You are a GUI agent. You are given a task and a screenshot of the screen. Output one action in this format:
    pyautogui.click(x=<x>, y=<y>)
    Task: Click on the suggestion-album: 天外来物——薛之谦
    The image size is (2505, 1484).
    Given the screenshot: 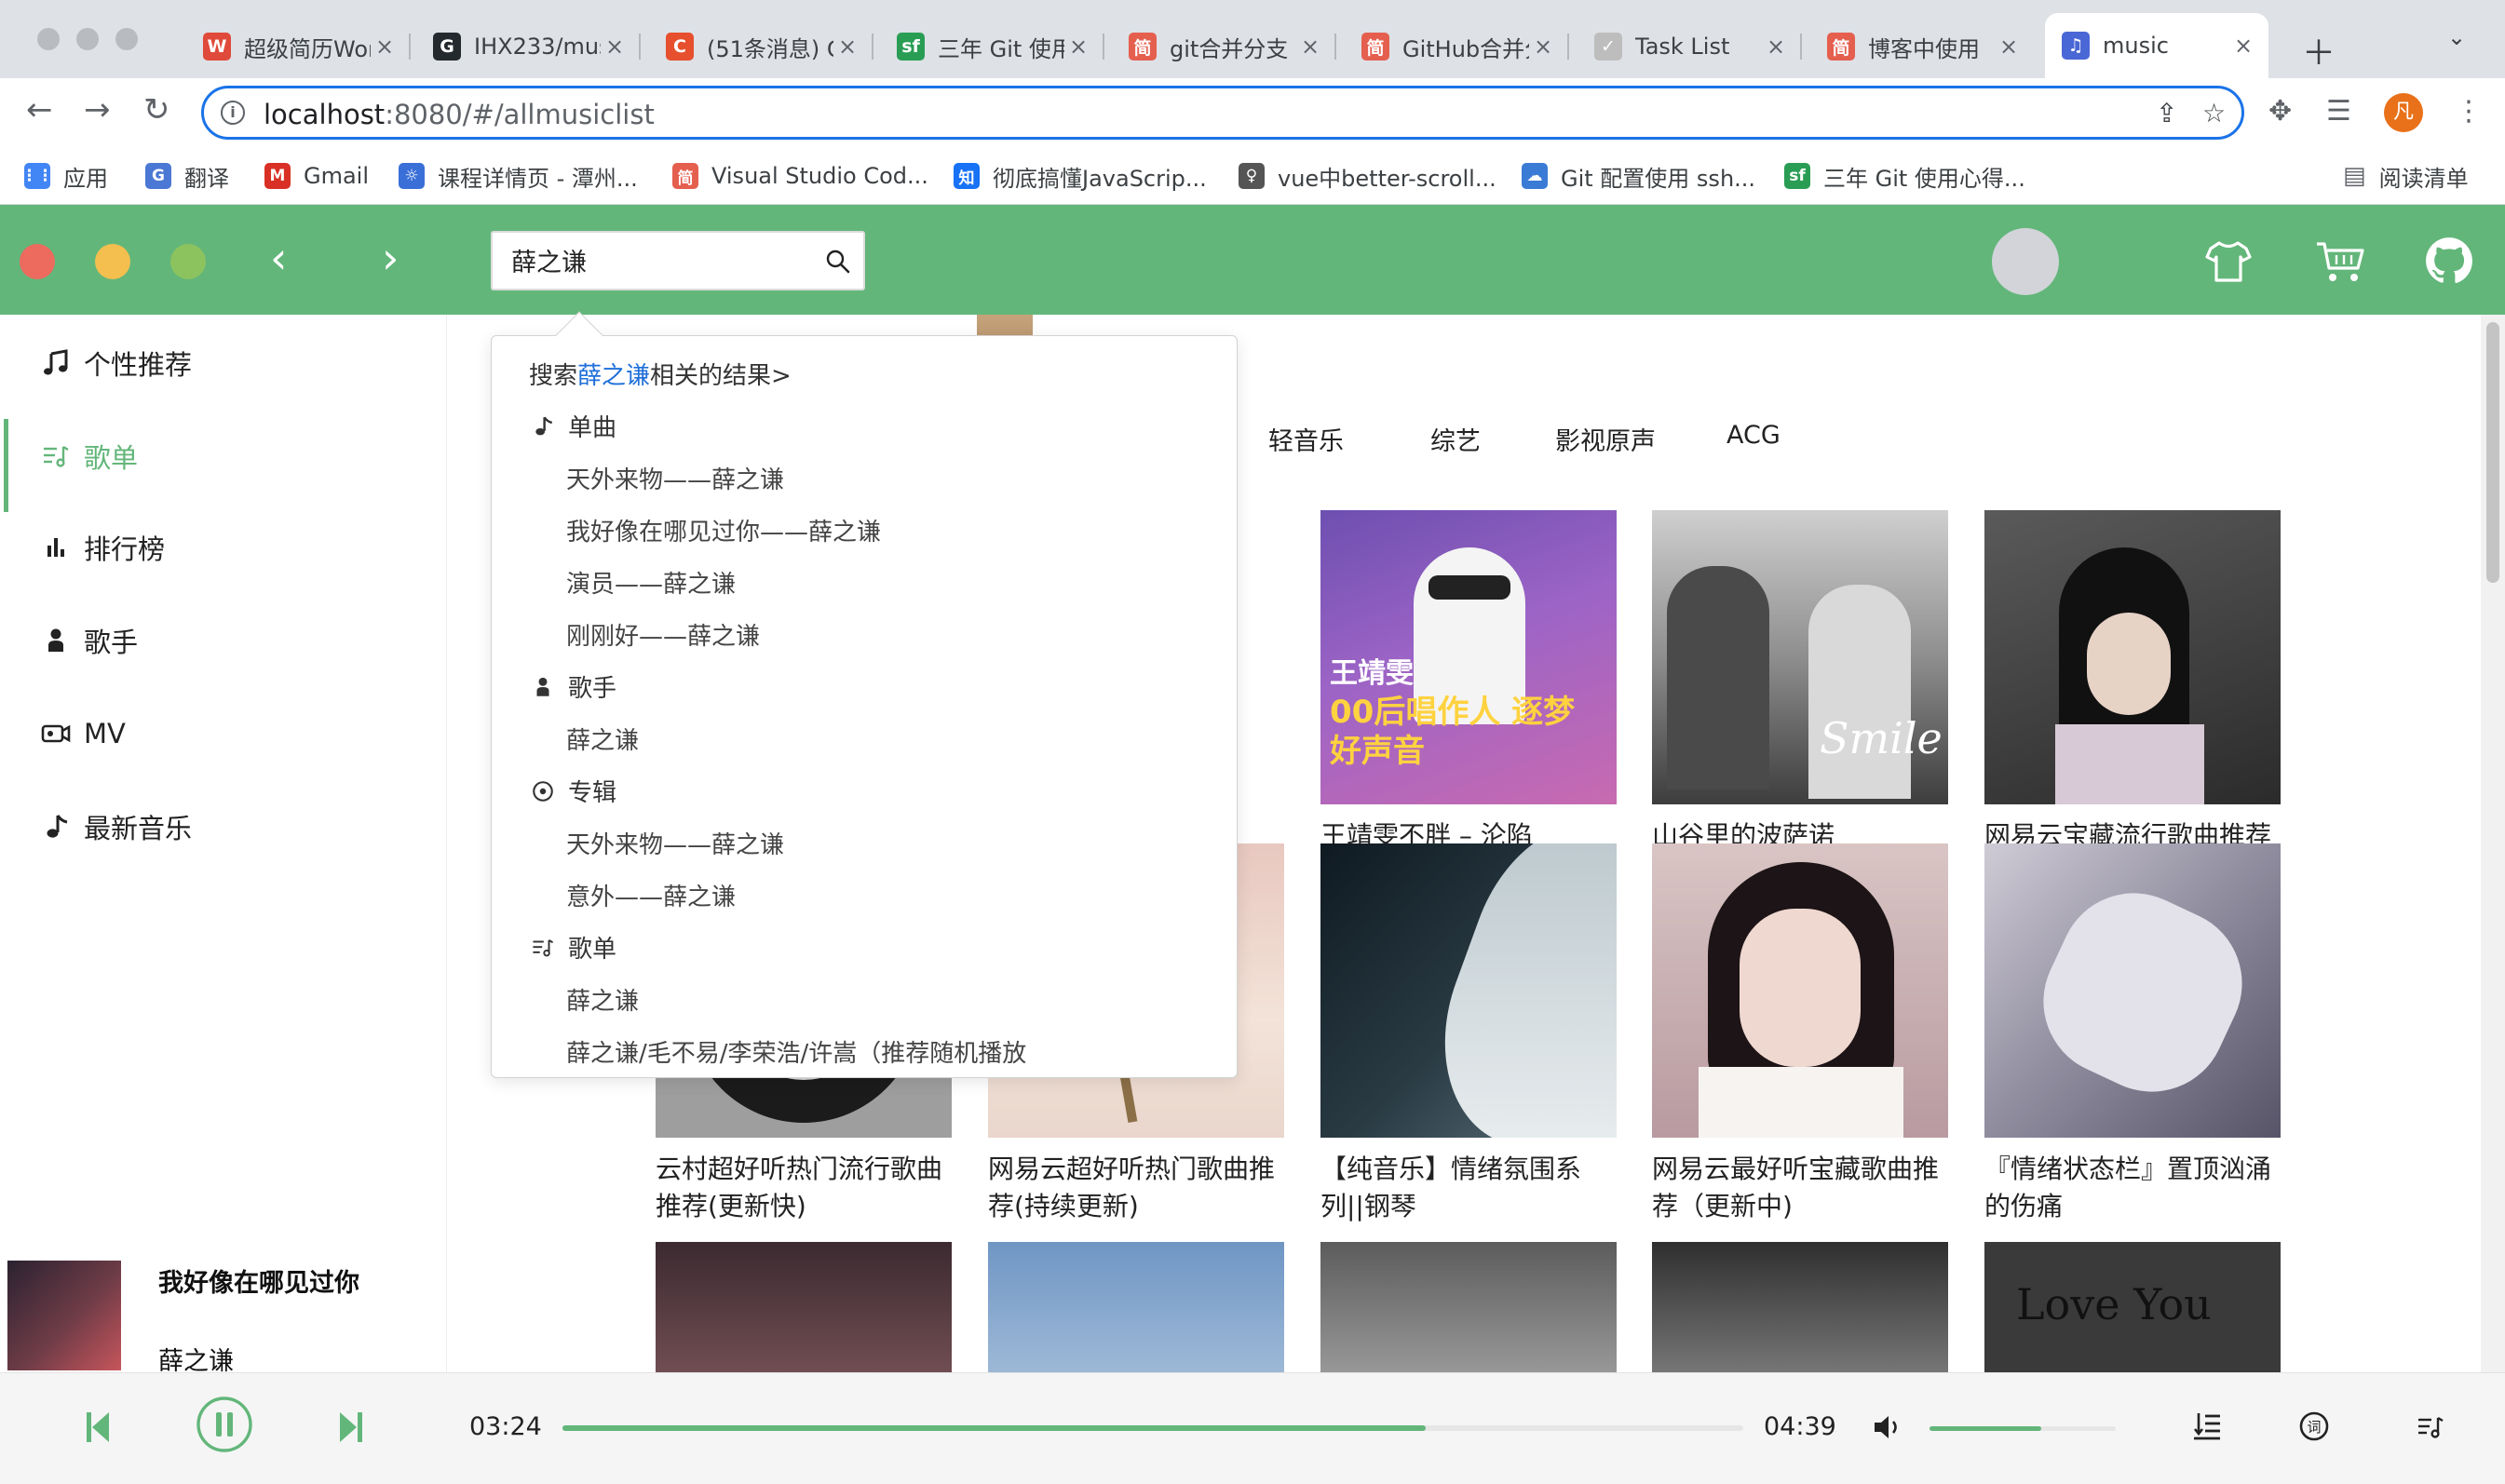 What is the action you would take?
    pyautogui.click(x=675, y=843)
    